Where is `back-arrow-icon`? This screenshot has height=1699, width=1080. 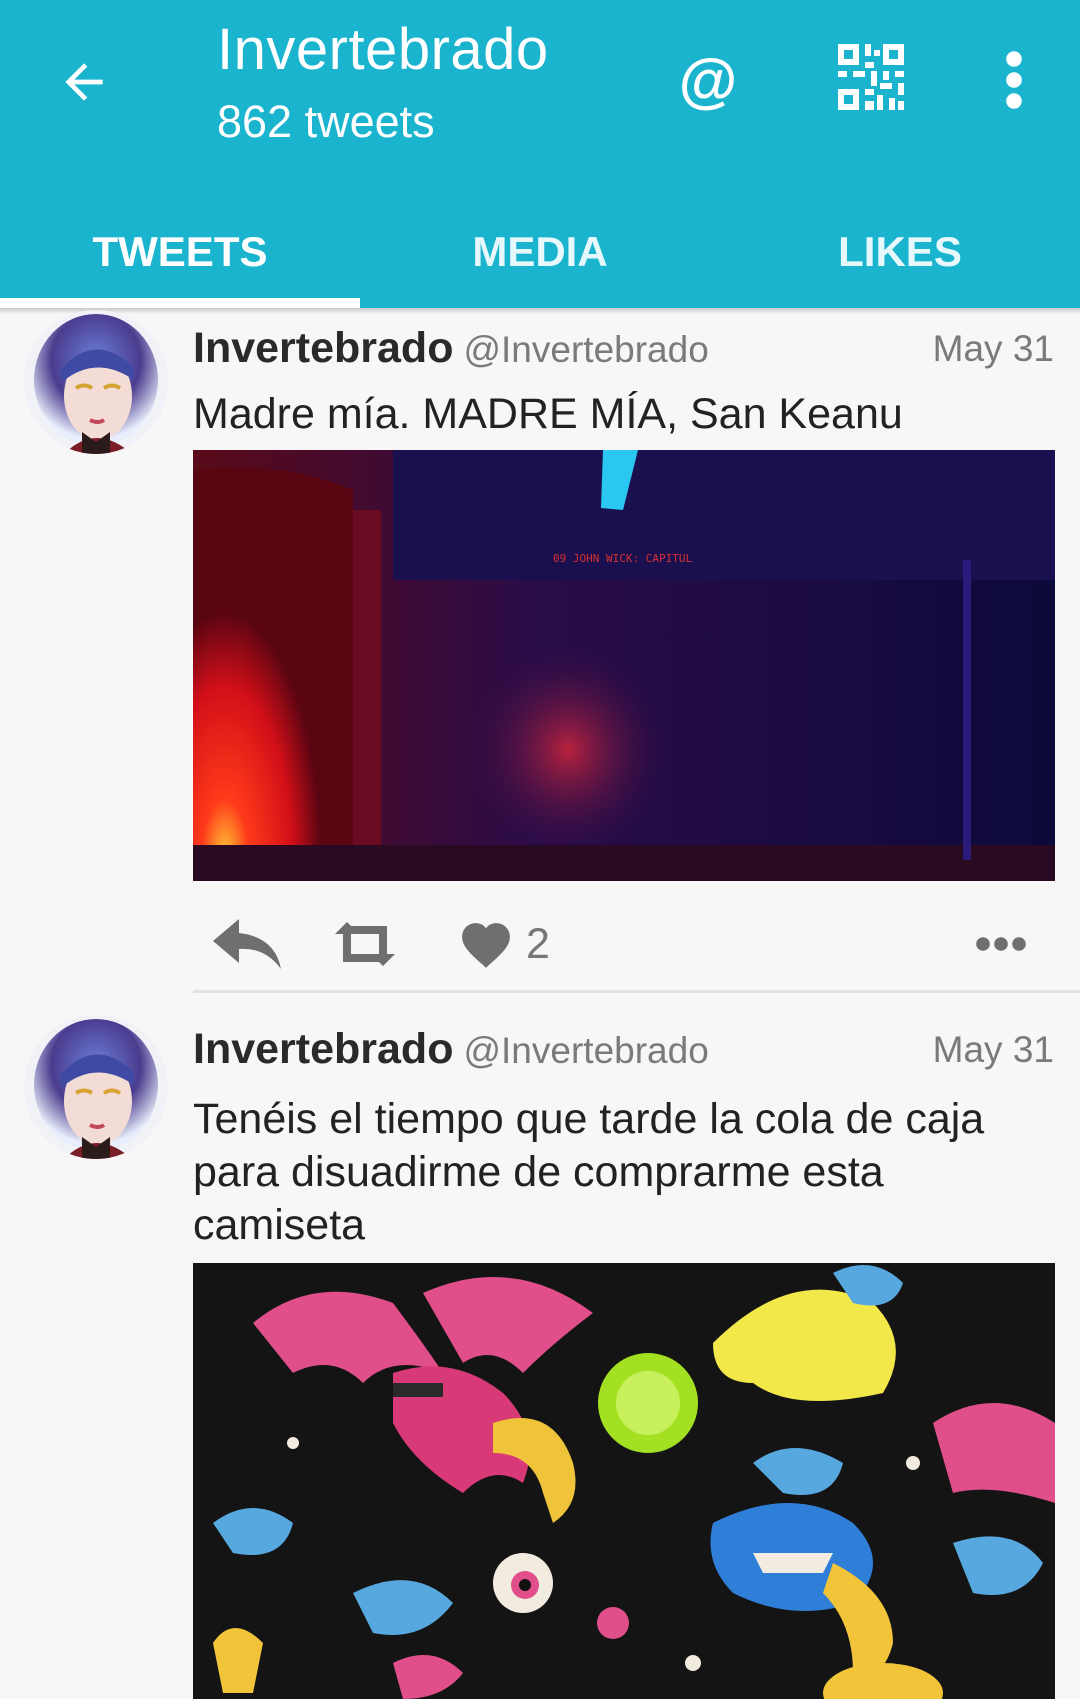
back-arrow-icon is located at coordinates (84, 82).